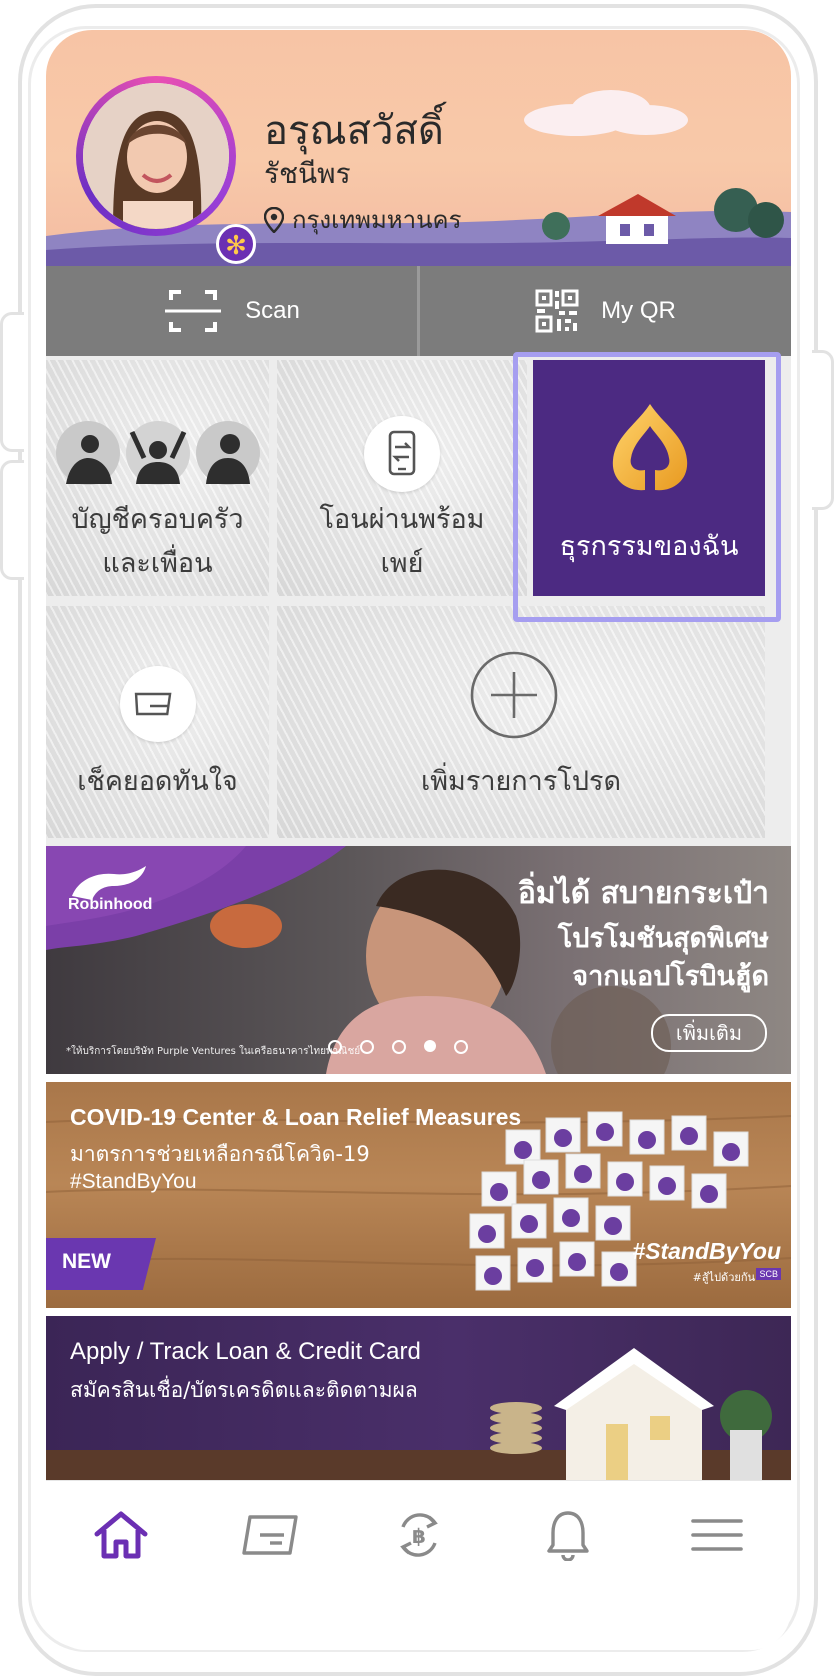 This screenshot has height=1680, width=837. I want to click on nav-transfer: ฿, so click(419, 1535).